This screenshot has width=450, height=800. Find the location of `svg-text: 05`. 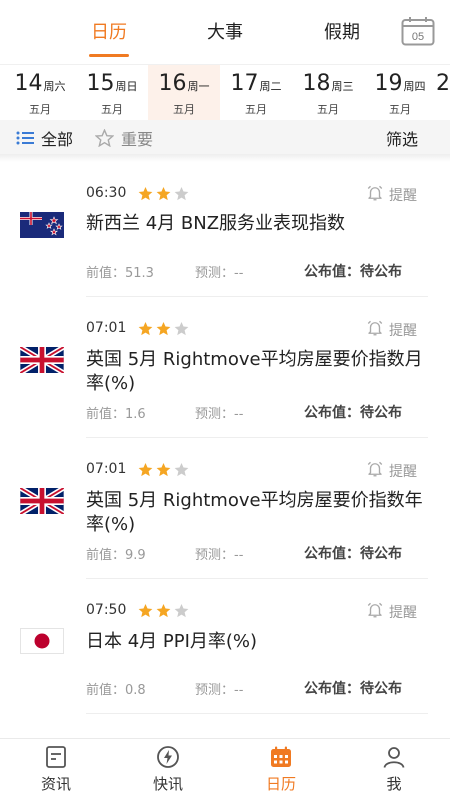

svg-text: 05 is located at coordinates (418, 37).